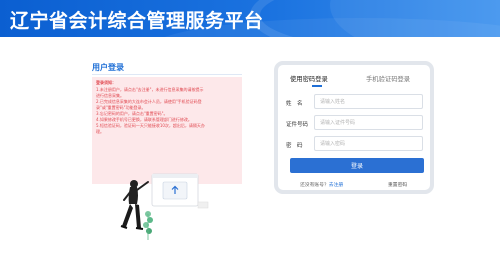 The image size is (500, 255). Describe the element at coordinates (336, 185) in the screenshot. I see `register-link: 去注册` at that location.